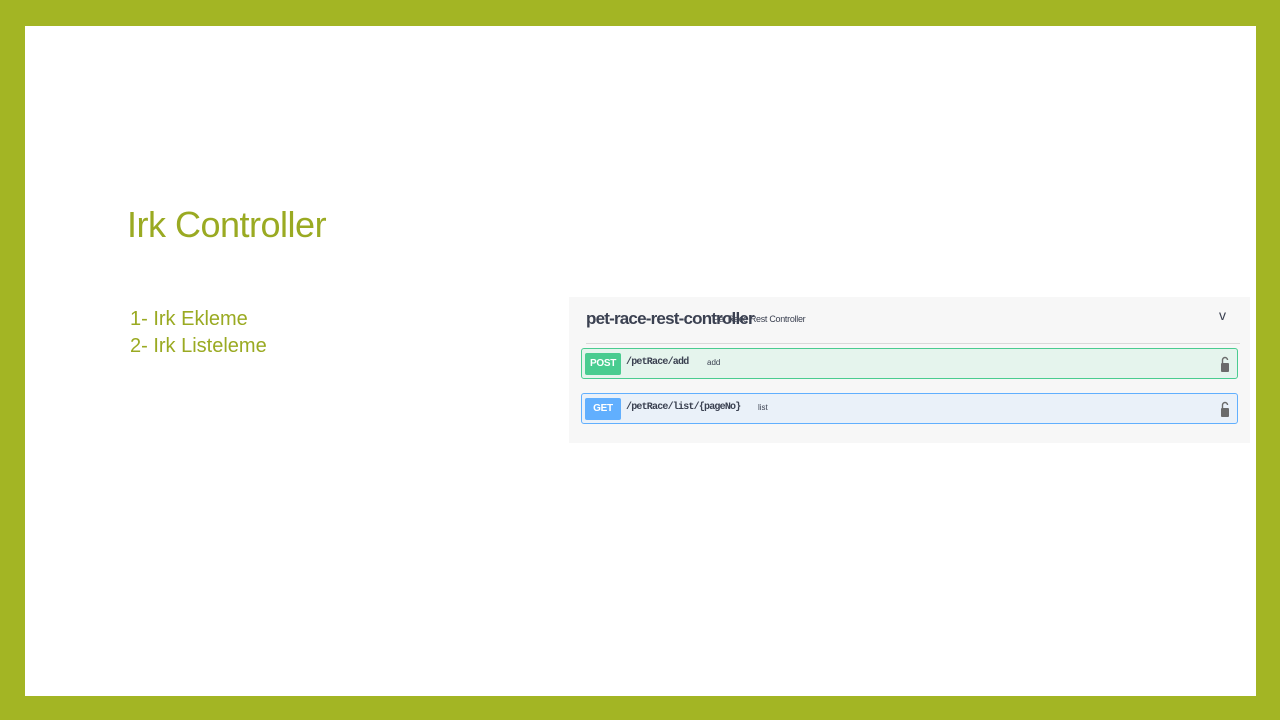 The width and height of the screenshot is (1280, 720). Describe the element at coordinates (683, 407) in the screenshot. I see `operation-path: /petRace/list/{pageNo}` at that location.